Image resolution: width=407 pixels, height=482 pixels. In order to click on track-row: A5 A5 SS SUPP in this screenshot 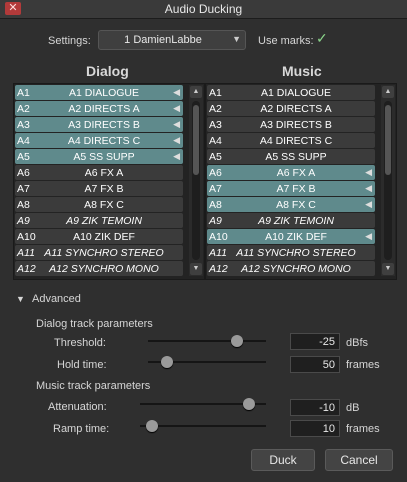, I will do `click(291, 156)`.